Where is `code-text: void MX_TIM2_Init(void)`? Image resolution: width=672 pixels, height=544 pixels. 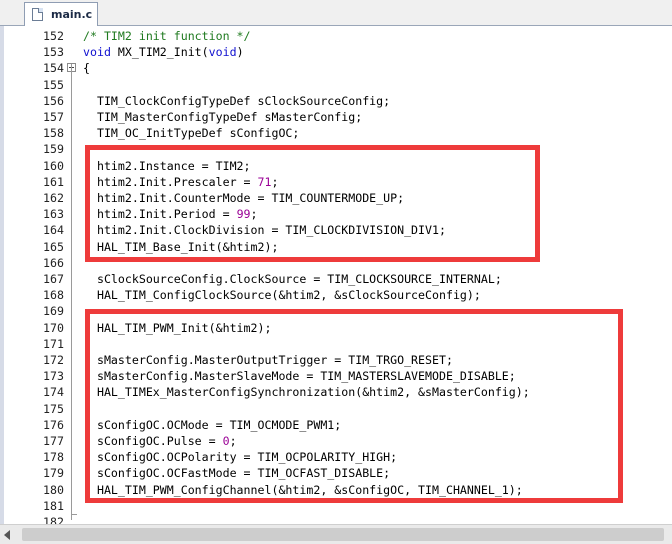 code-text: void MX_TIM2_Init(void) is located at coordinates (163, 52).